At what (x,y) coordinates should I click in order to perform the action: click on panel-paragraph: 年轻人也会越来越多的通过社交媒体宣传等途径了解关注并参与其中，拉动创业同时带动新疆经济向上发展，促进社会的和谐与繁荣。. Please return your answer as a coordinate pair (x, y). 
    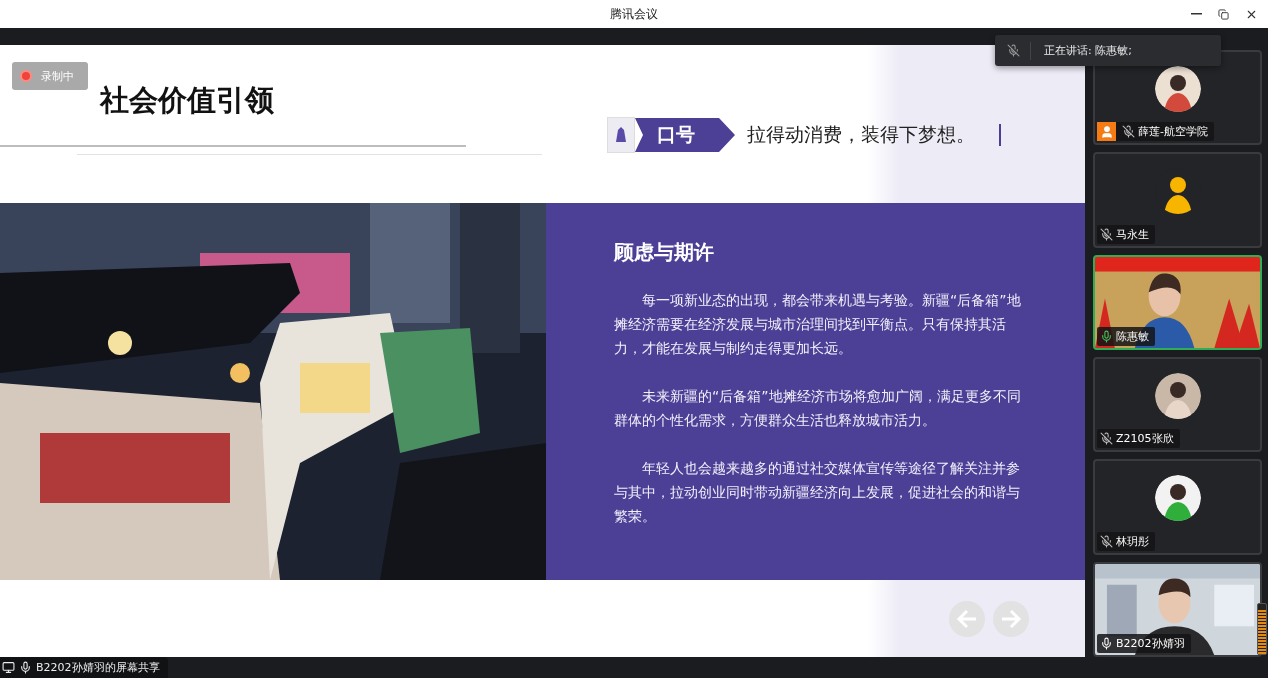
    Looking at the image, I should click on (817, 492).